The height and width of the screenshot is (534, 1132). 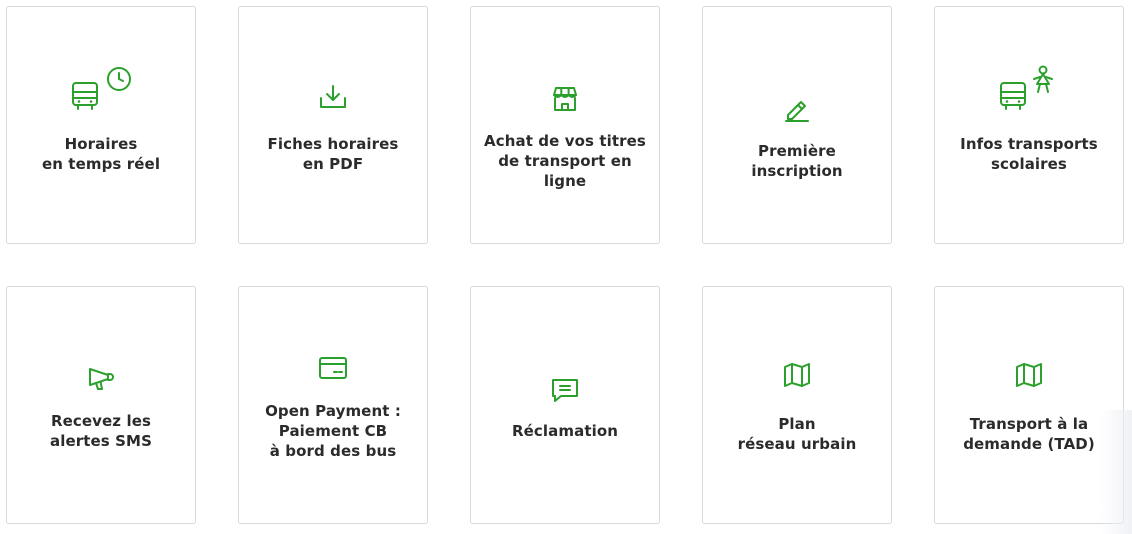 I want to click on card-alertes-sms: Recevez les alertes SMS, so click(x=101, y=405).